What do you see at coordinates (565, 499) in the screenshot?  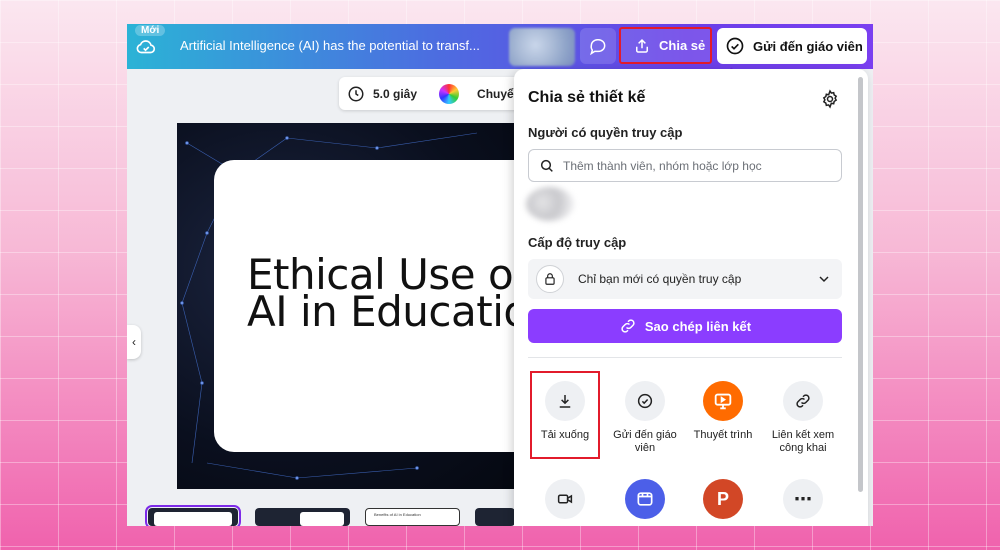 I see `video-icon` at bounding box center [565, 499].